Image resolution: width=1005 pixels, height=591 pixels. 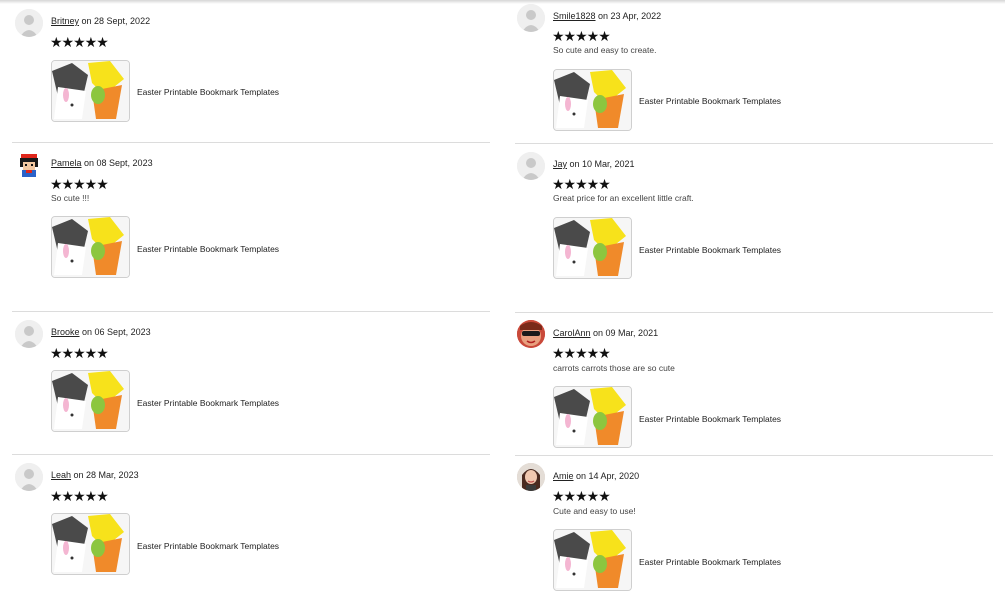 What do you see at coordinates (624, 333) in the screenshot?
I see `review-date: on 09 Mar, 2021` at bounding box center [624, 333].